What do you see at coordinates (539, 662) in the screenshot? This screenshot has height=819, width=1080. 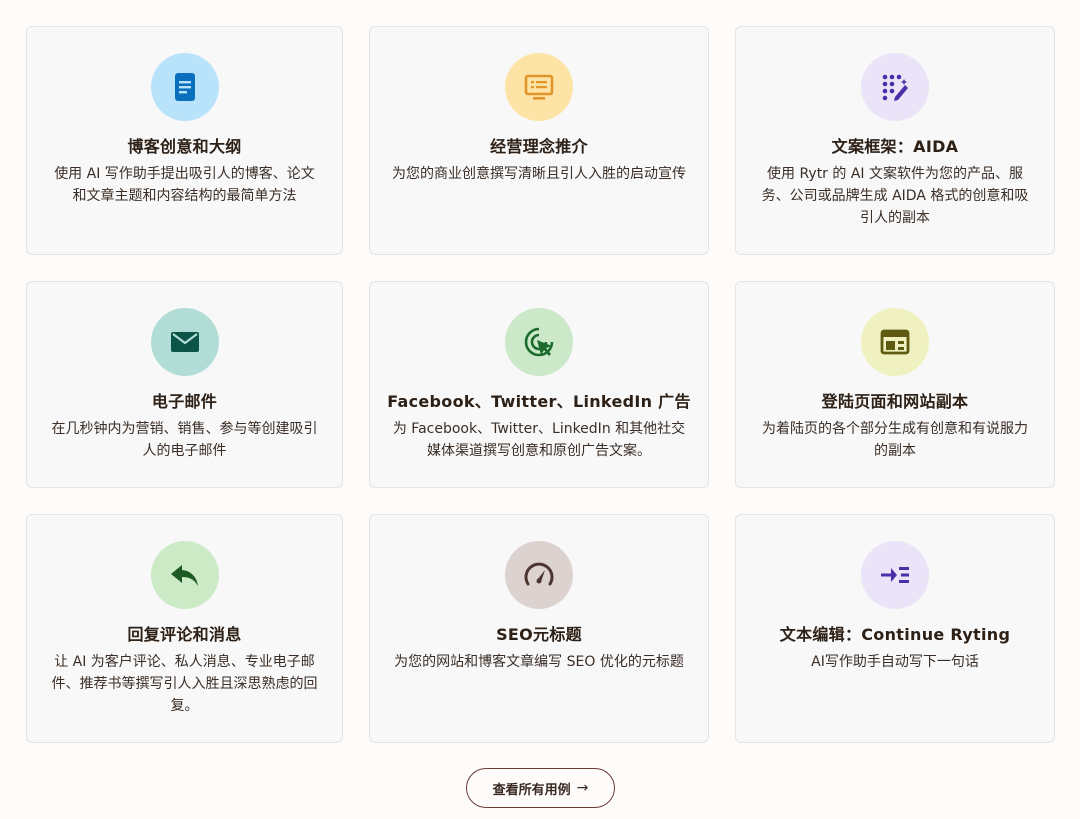 I see `card-description: 为您的网站和博客文章编写 SEO 优化的元标题` at bounding box center [539, 662].